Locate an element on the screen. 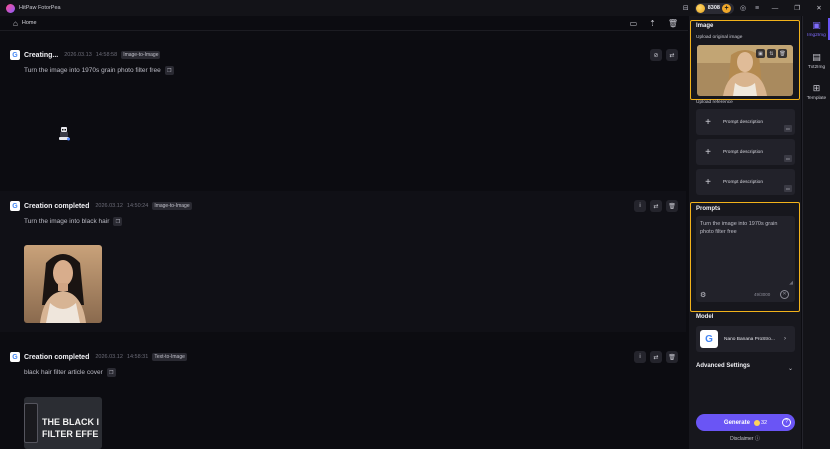 The height and width of the screenshot is (449, 830). disclaimer-link: Disclaimer ⓘ is located at coordinates (745, 438).